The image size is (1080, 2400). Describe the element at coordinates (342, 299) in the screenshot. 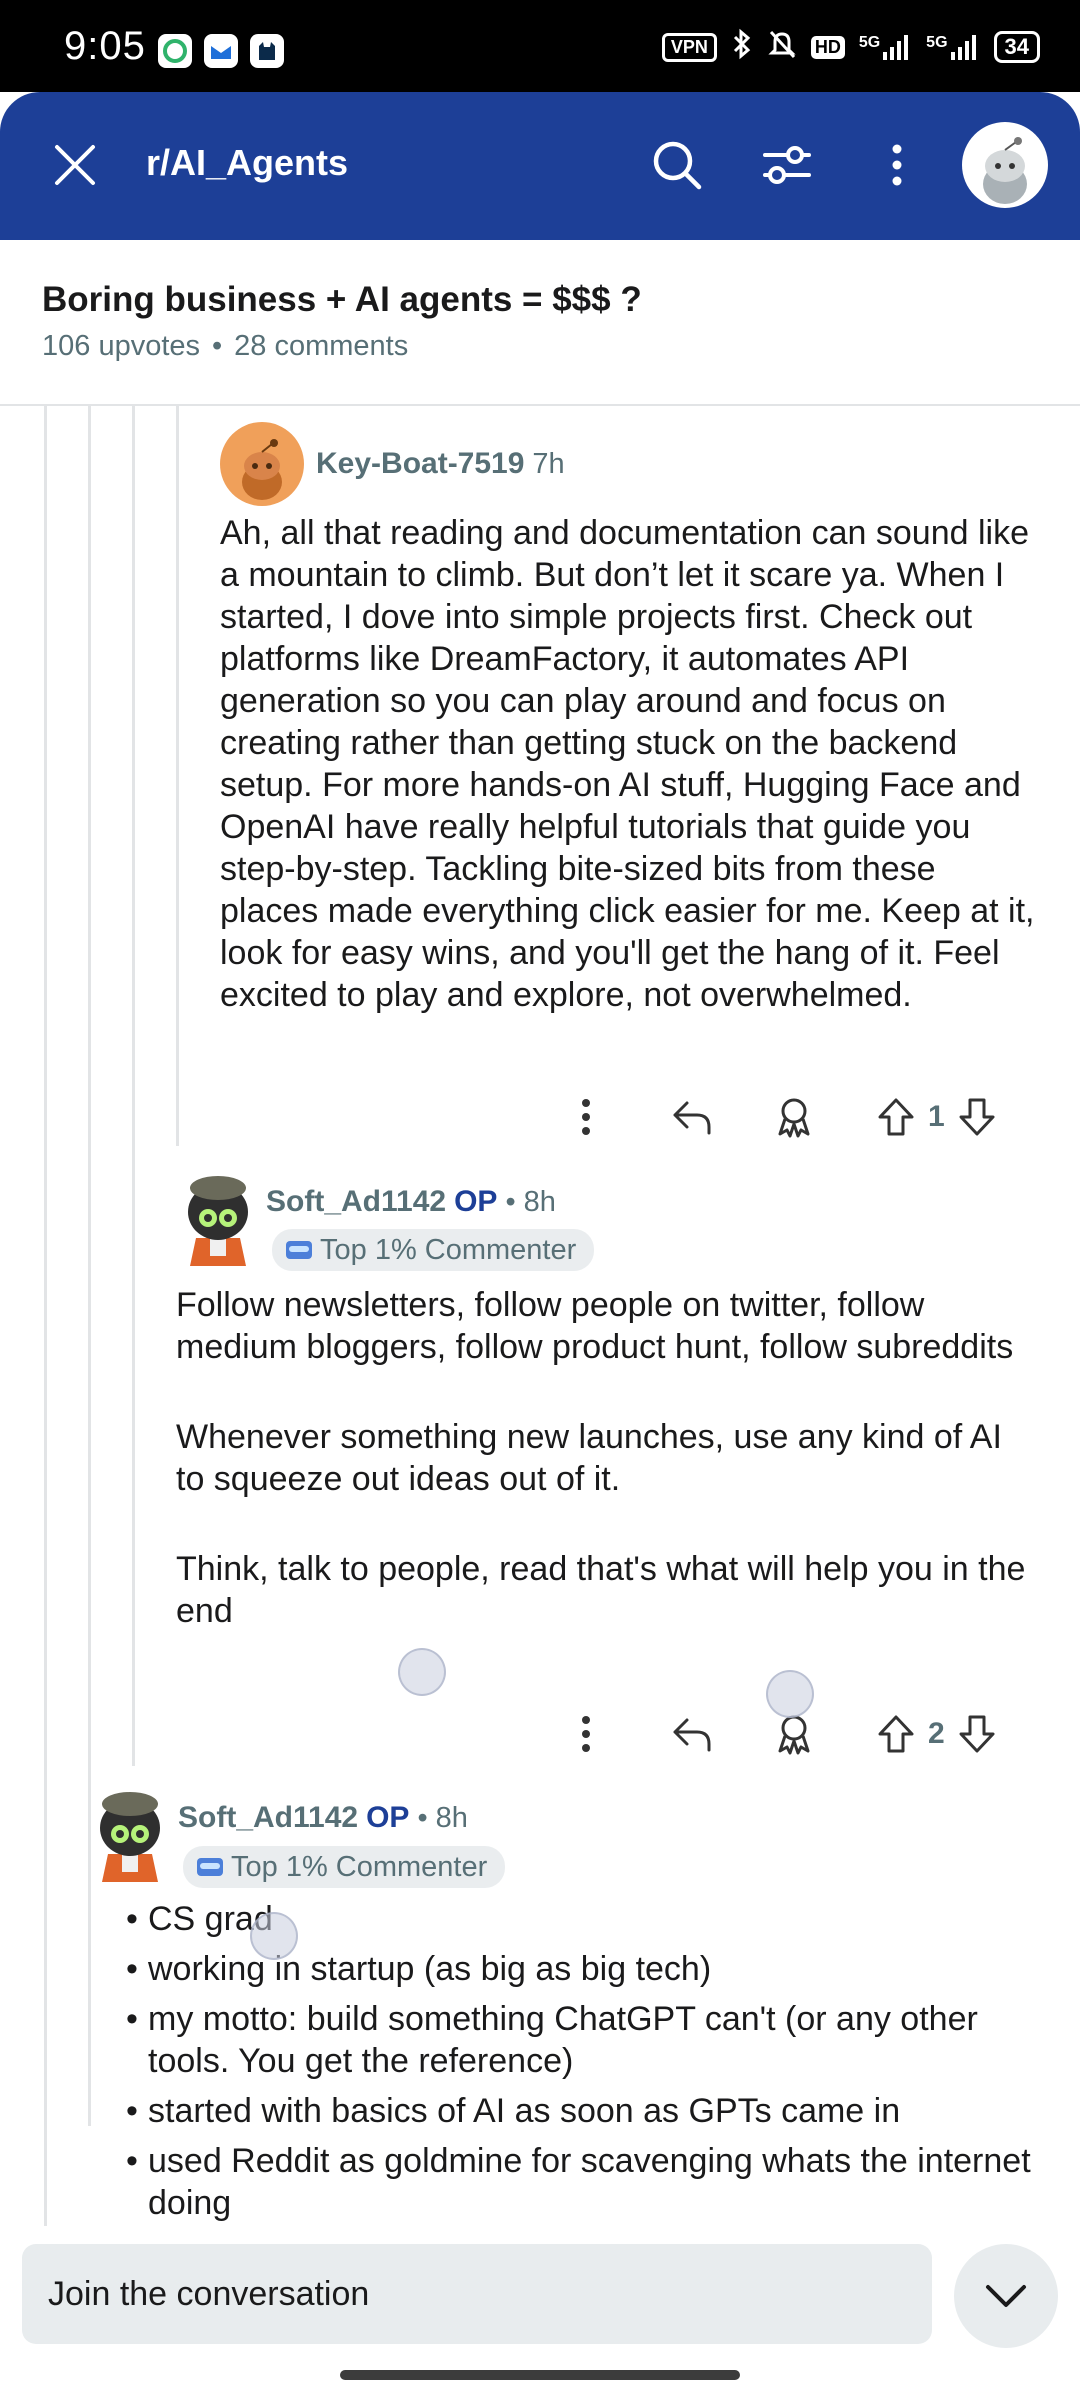

I see `post-title: Boring business + AI agents = $$$ ?` at that location.